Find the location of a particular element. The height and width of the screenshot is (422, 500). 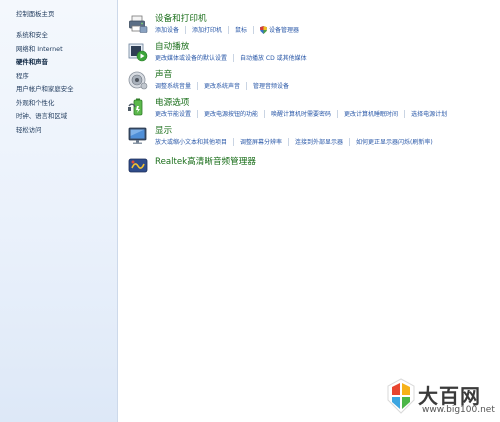

change-sleep-time-link: 更改计算机睡眠时间 is located at coordinates (371, 113).